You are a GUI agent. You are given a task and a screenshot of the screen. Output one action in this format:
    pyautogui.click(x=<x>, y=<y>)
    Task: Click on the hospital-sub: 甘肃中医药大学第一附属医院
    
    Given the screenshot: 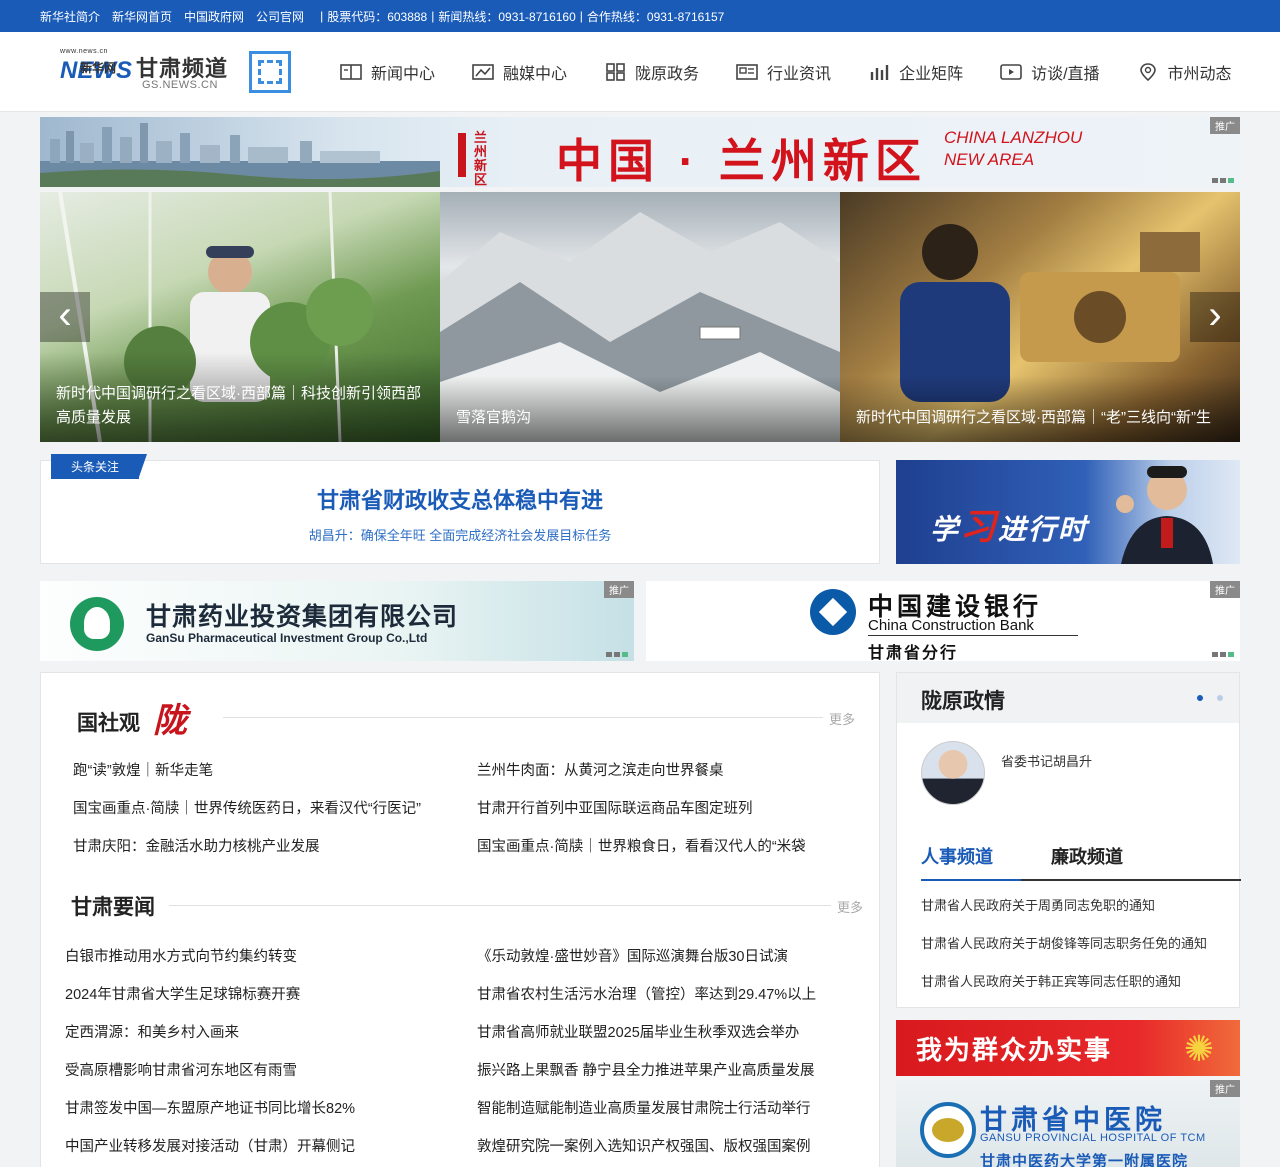 What is the action you would take?
    pyautogui.click(x=1084, y=1160)
    